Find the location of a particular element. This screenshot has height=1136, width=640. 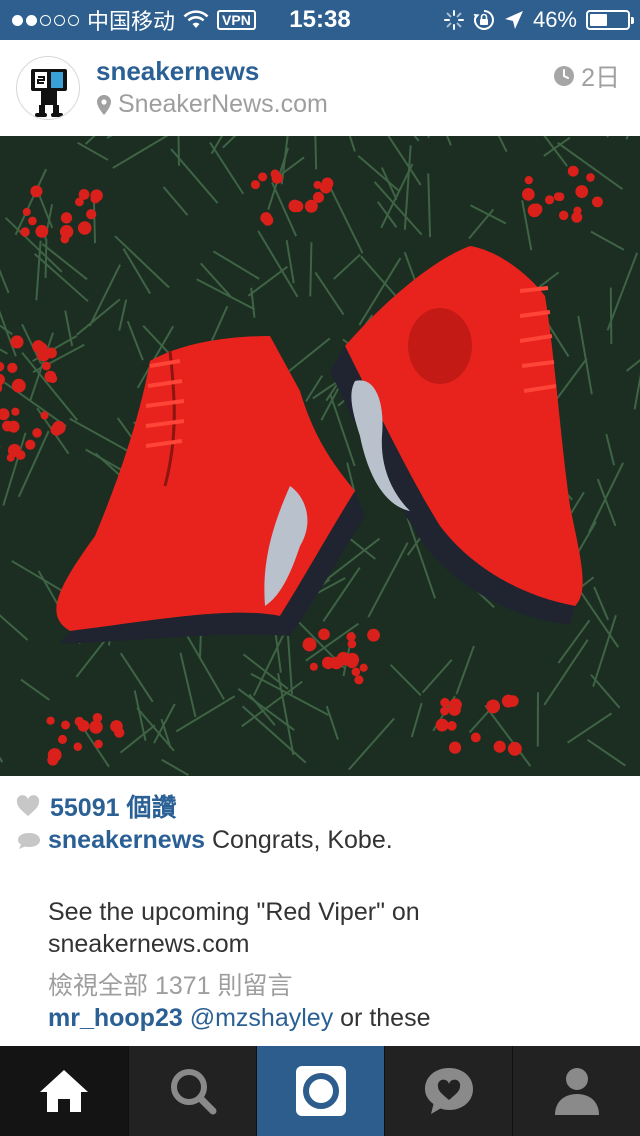

tab-activity is located at coordinates (448, 1091).